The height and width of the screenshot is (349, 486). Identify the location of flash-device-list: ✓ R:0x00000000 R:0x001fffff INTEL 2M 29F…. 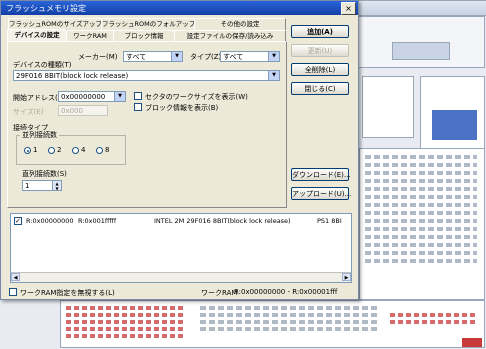
(181, 248).